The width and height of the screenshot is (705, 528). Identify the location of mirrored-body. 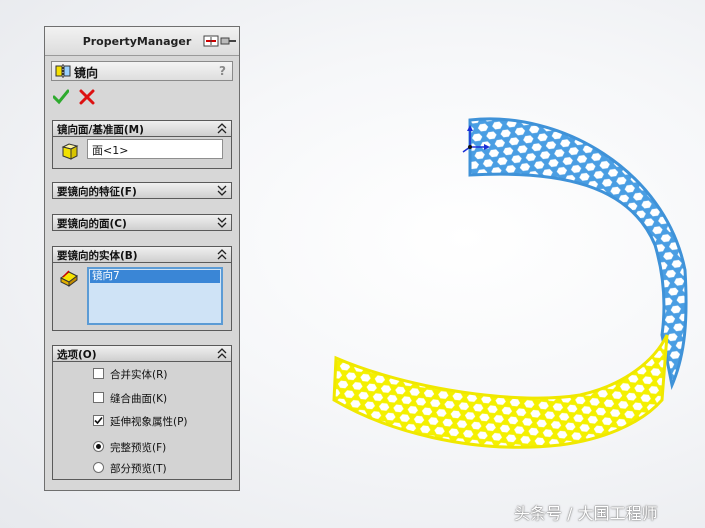
(500, 391).